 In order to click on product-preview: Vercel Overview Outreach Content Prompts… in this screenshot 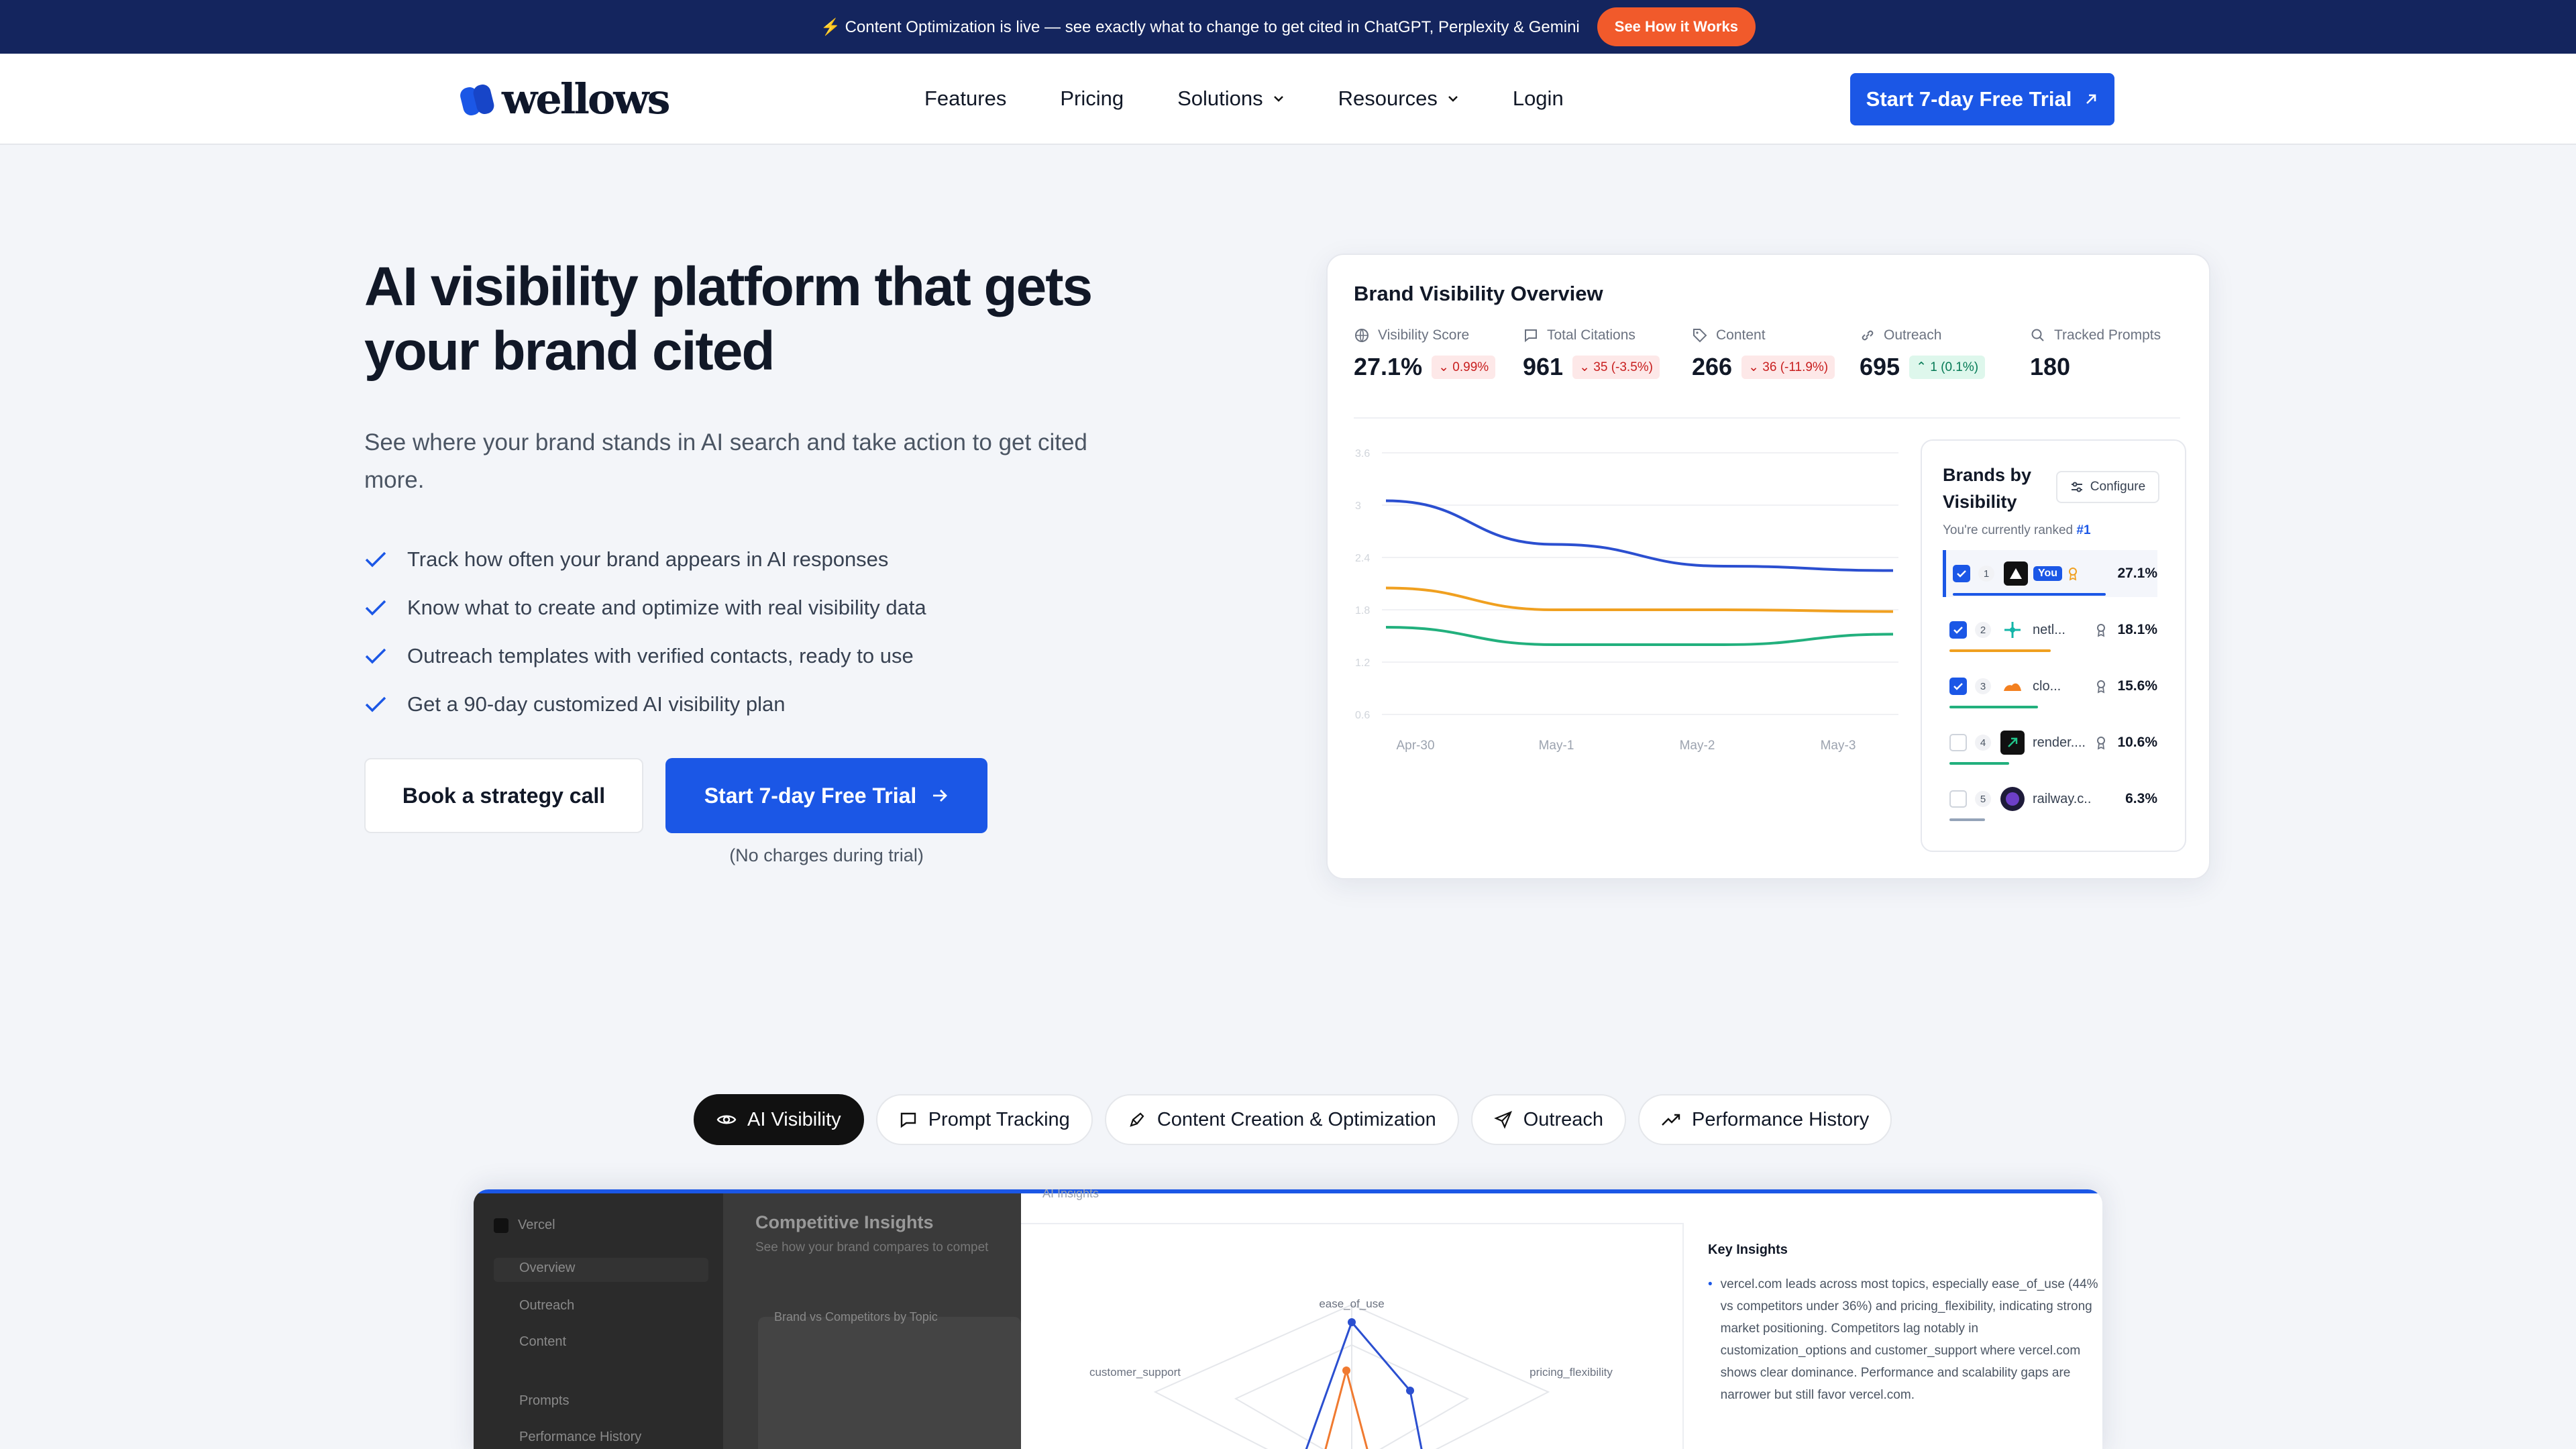, I will do `click(1288, 1319)`.